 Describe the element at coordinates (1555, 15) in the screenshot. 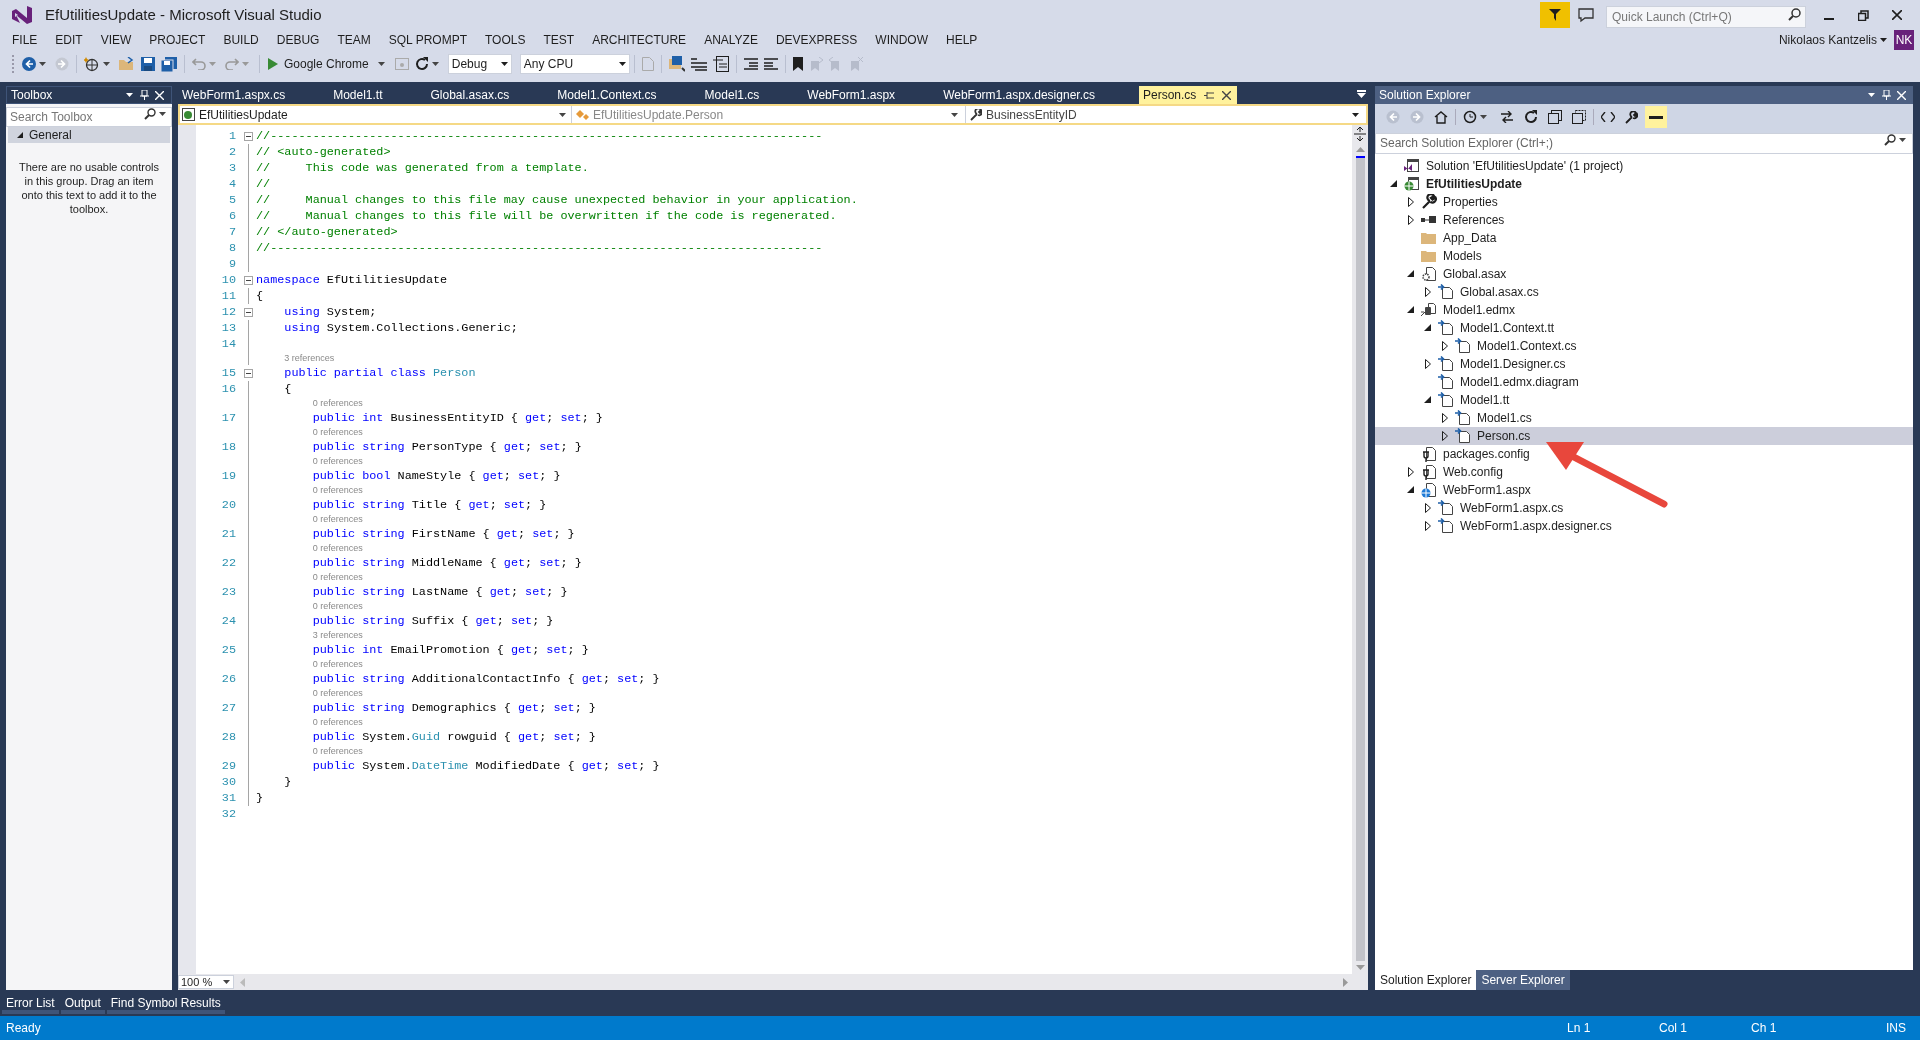

I see `notifications-button` at that location.